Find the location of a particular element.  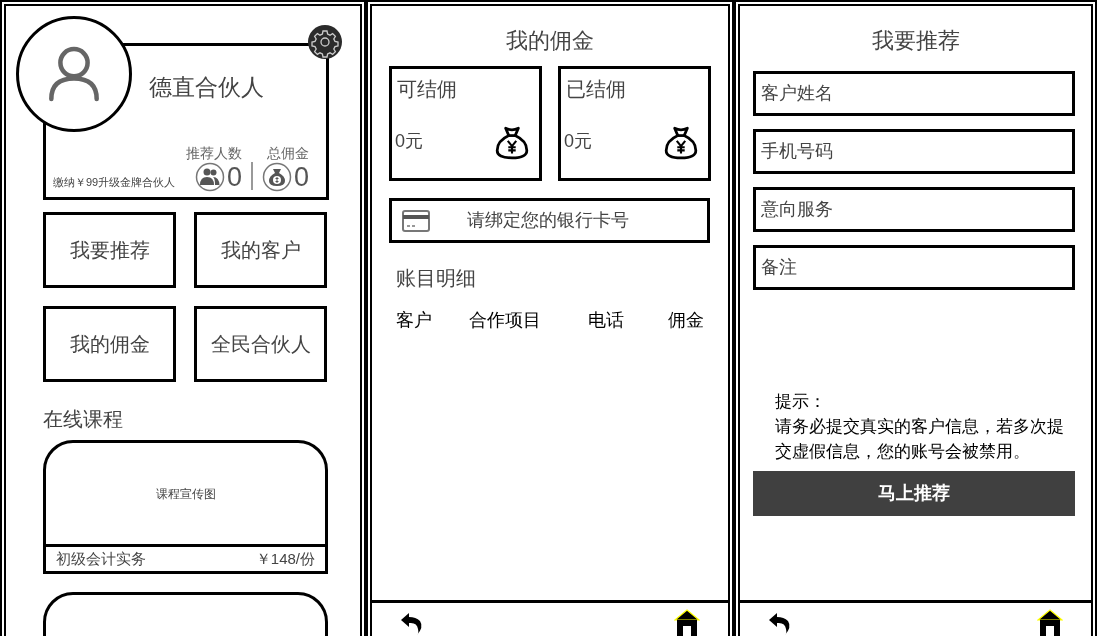

balance-label: 已结佣 is located at coordinates (596, 89).